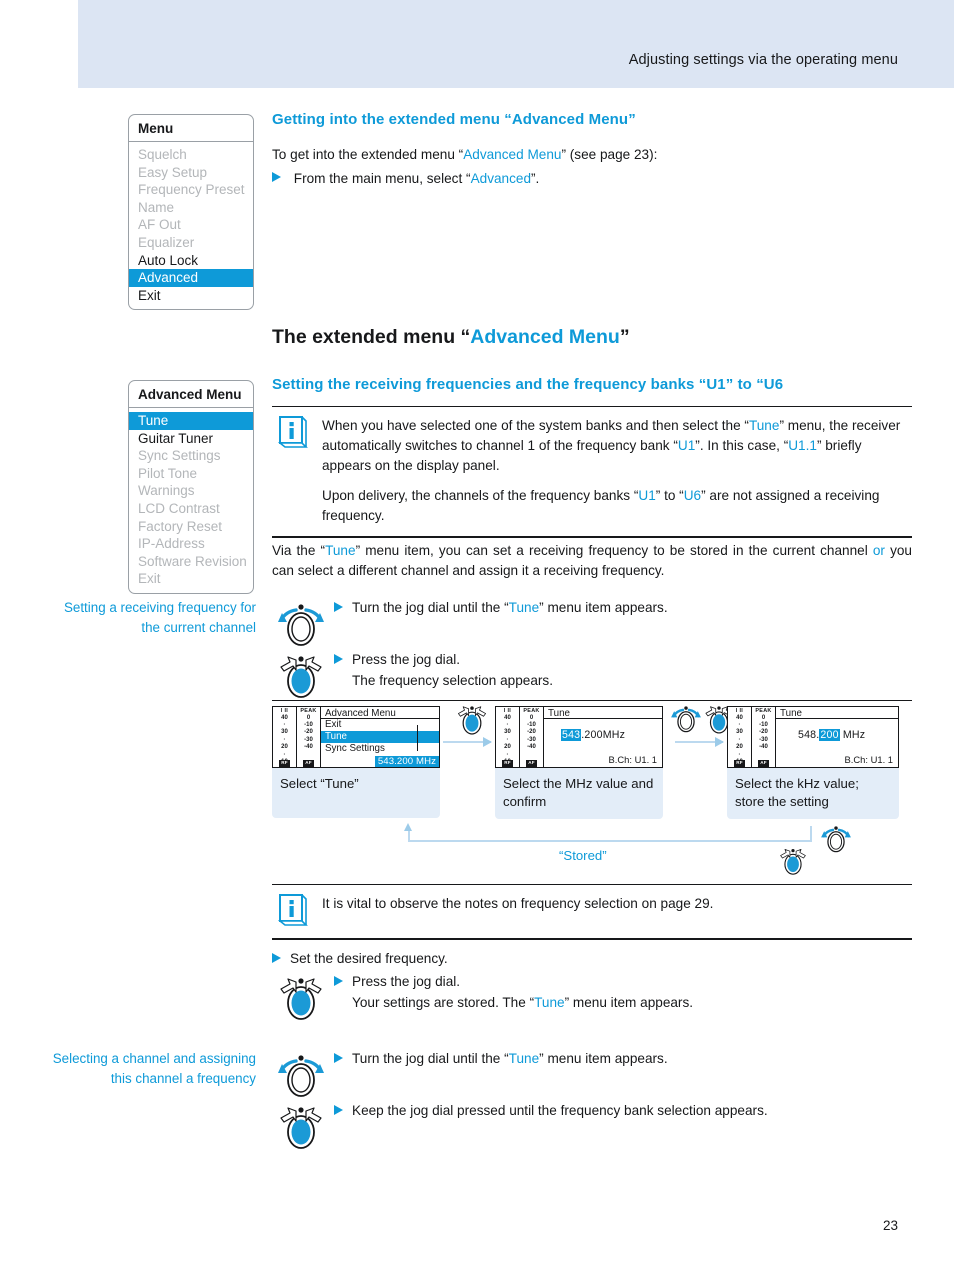  I want to click on main-menu-item-name: Name, so click(191, 208).